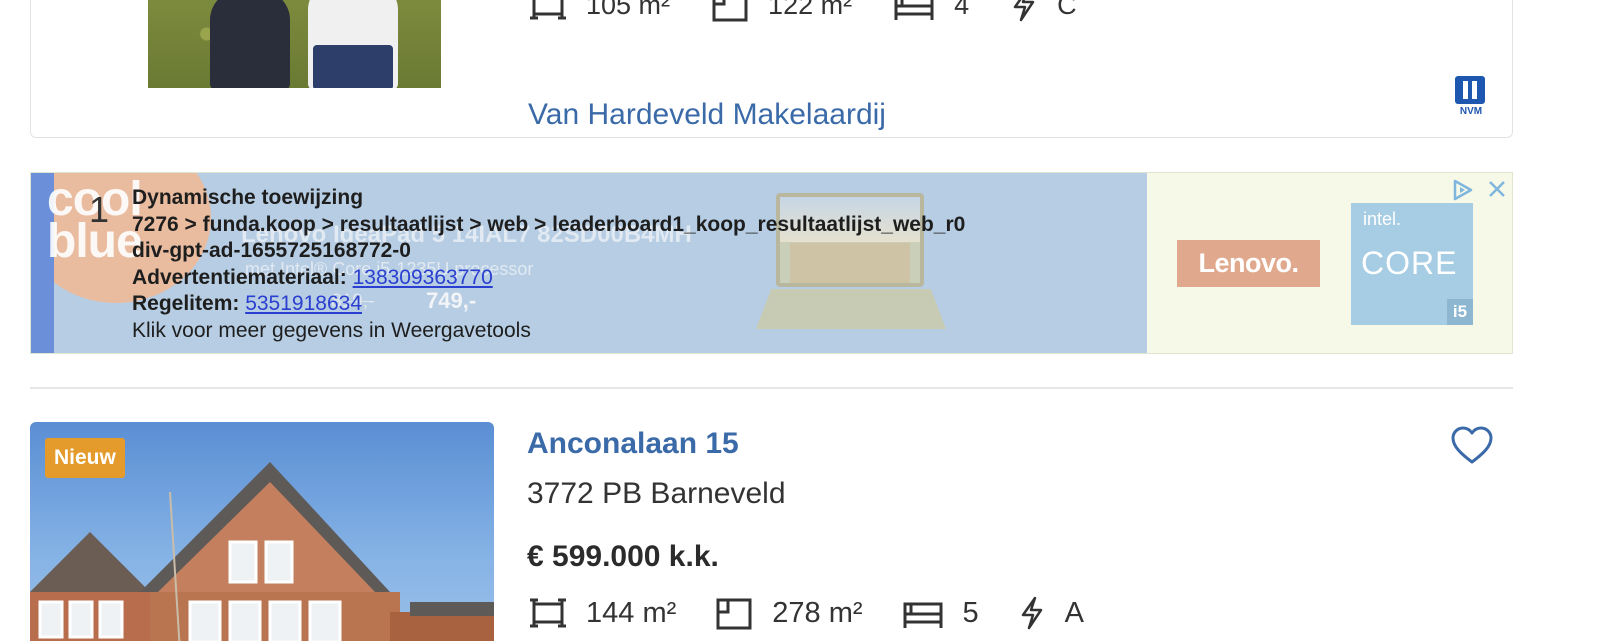 This screenshot has width=1600, height=641. Describe the element at coordinates (1472, 446) in the screenshot. I see `heart-icon` at that location.